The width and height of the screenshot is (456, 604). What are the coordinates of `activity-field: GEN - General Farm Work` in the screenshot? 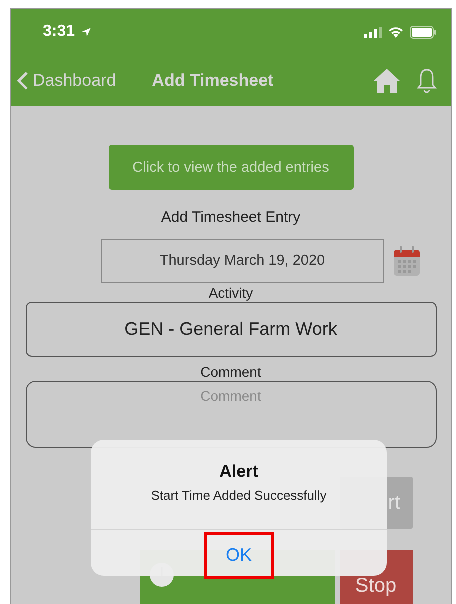 It's located at (231, 329).